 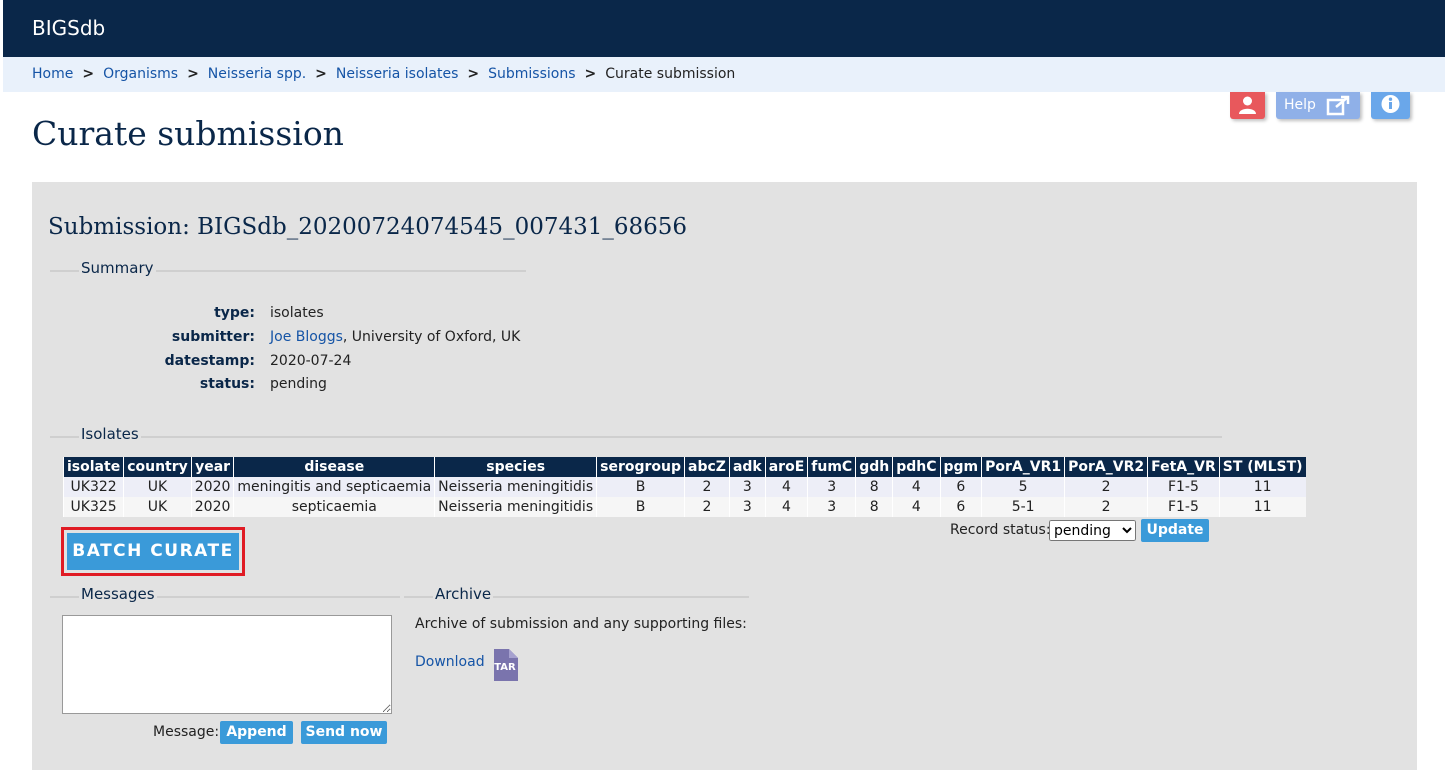 I want to click on page-title: Curate submission, so click(x=188, y=133).